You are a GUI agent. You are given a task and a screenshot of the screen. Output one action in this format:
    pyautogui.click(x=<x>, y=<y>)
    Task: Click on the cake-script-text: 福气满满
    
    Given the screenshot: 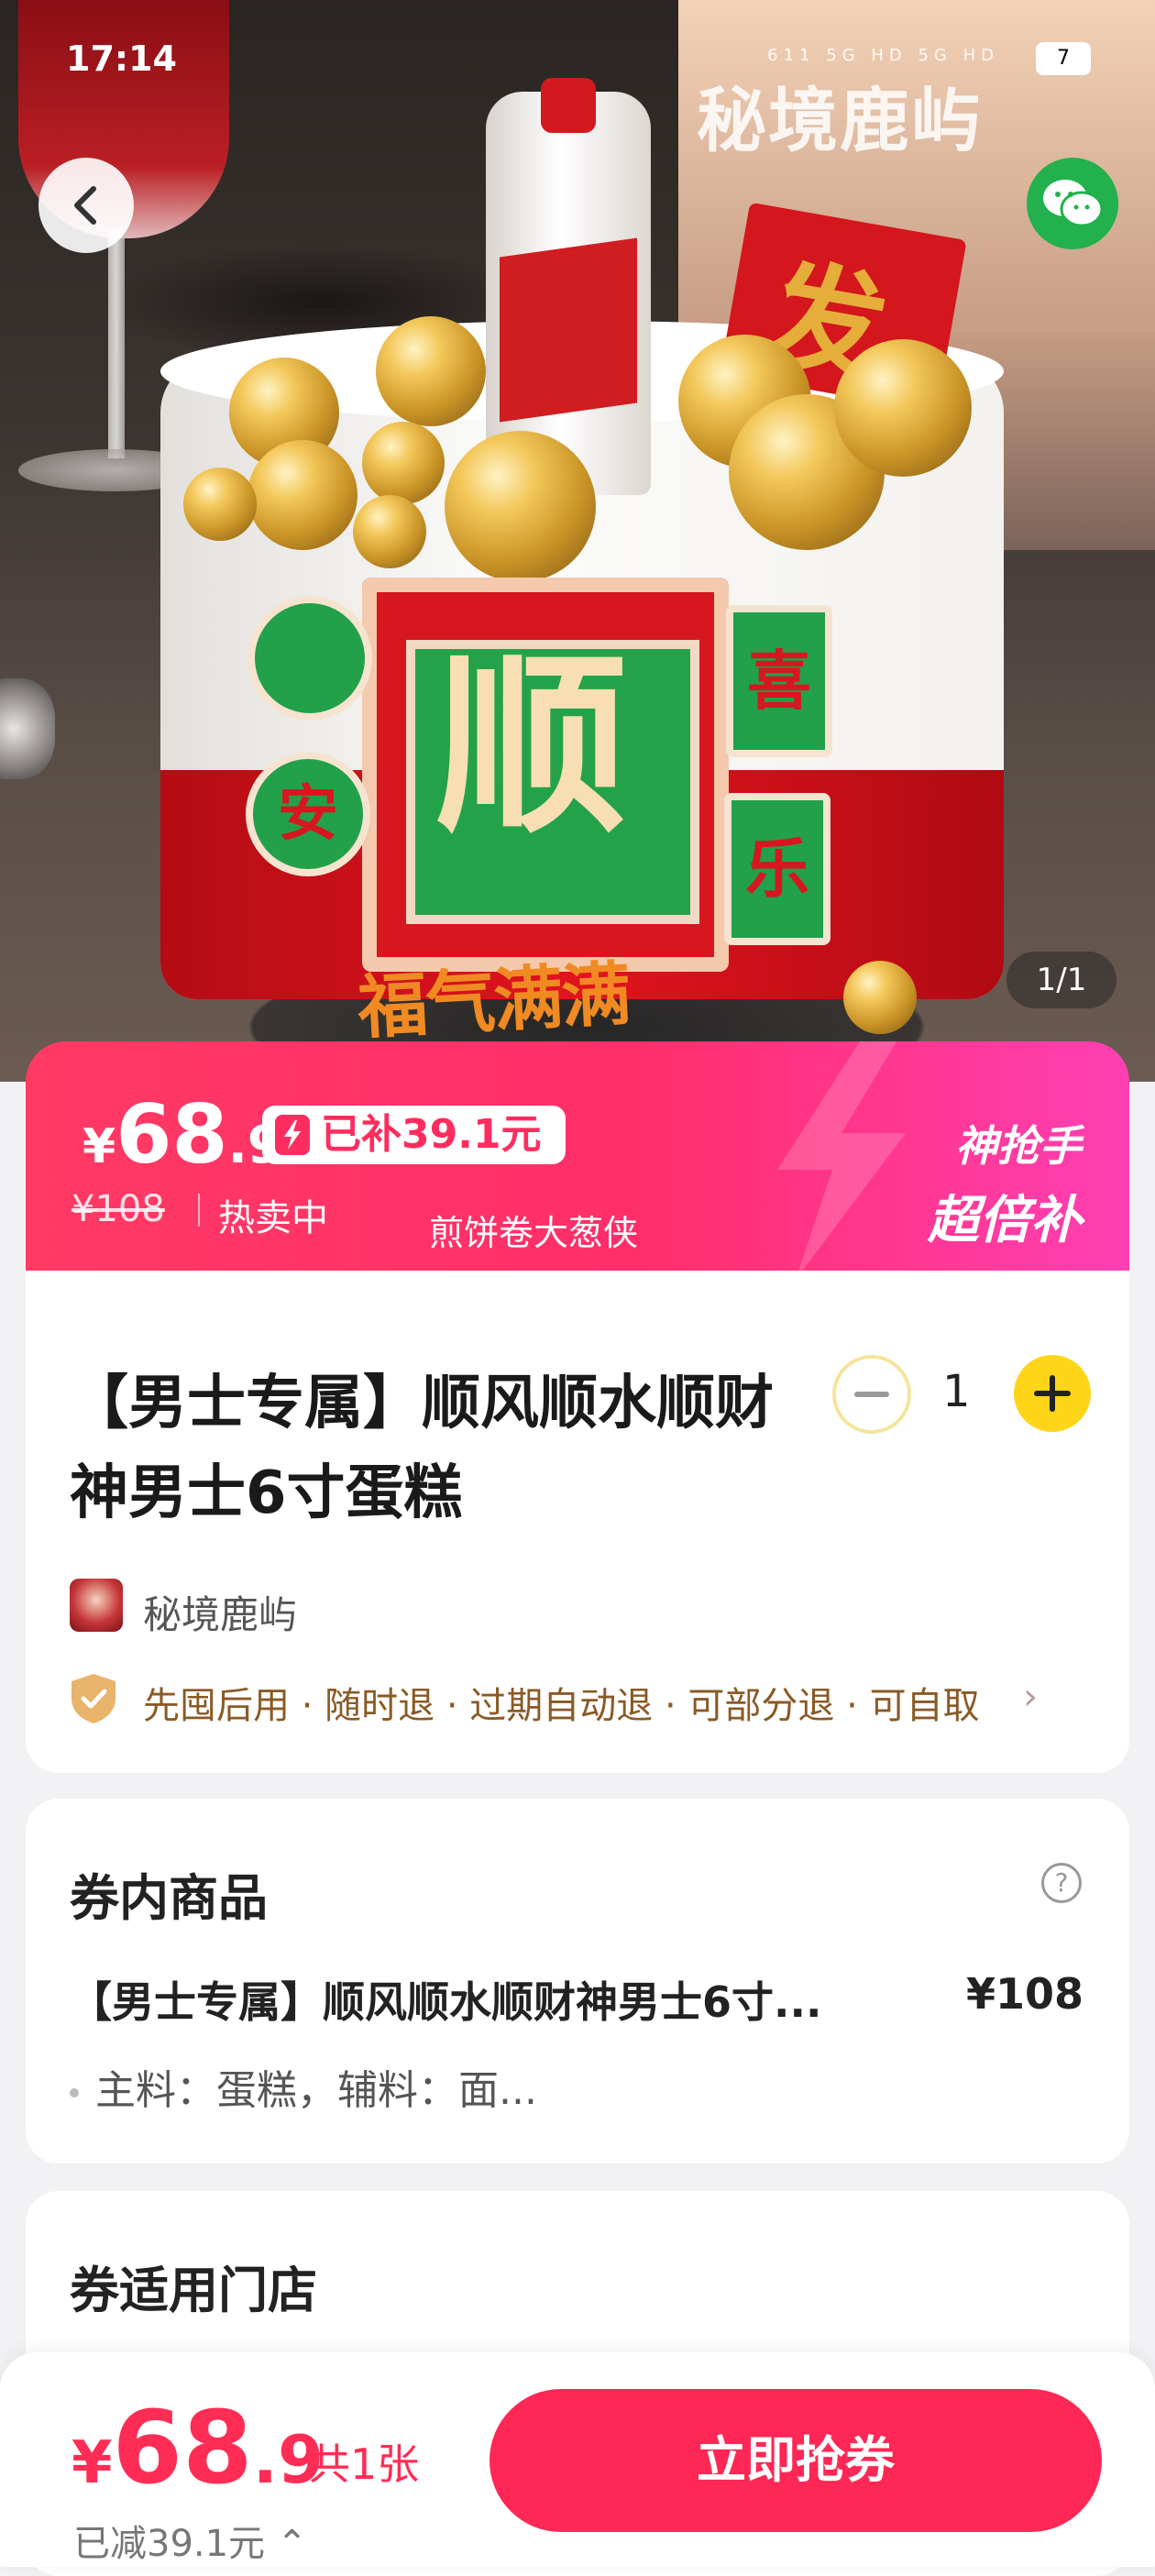 What is the action you would take?
    pyautogui.click(x=494, y=1000)
    